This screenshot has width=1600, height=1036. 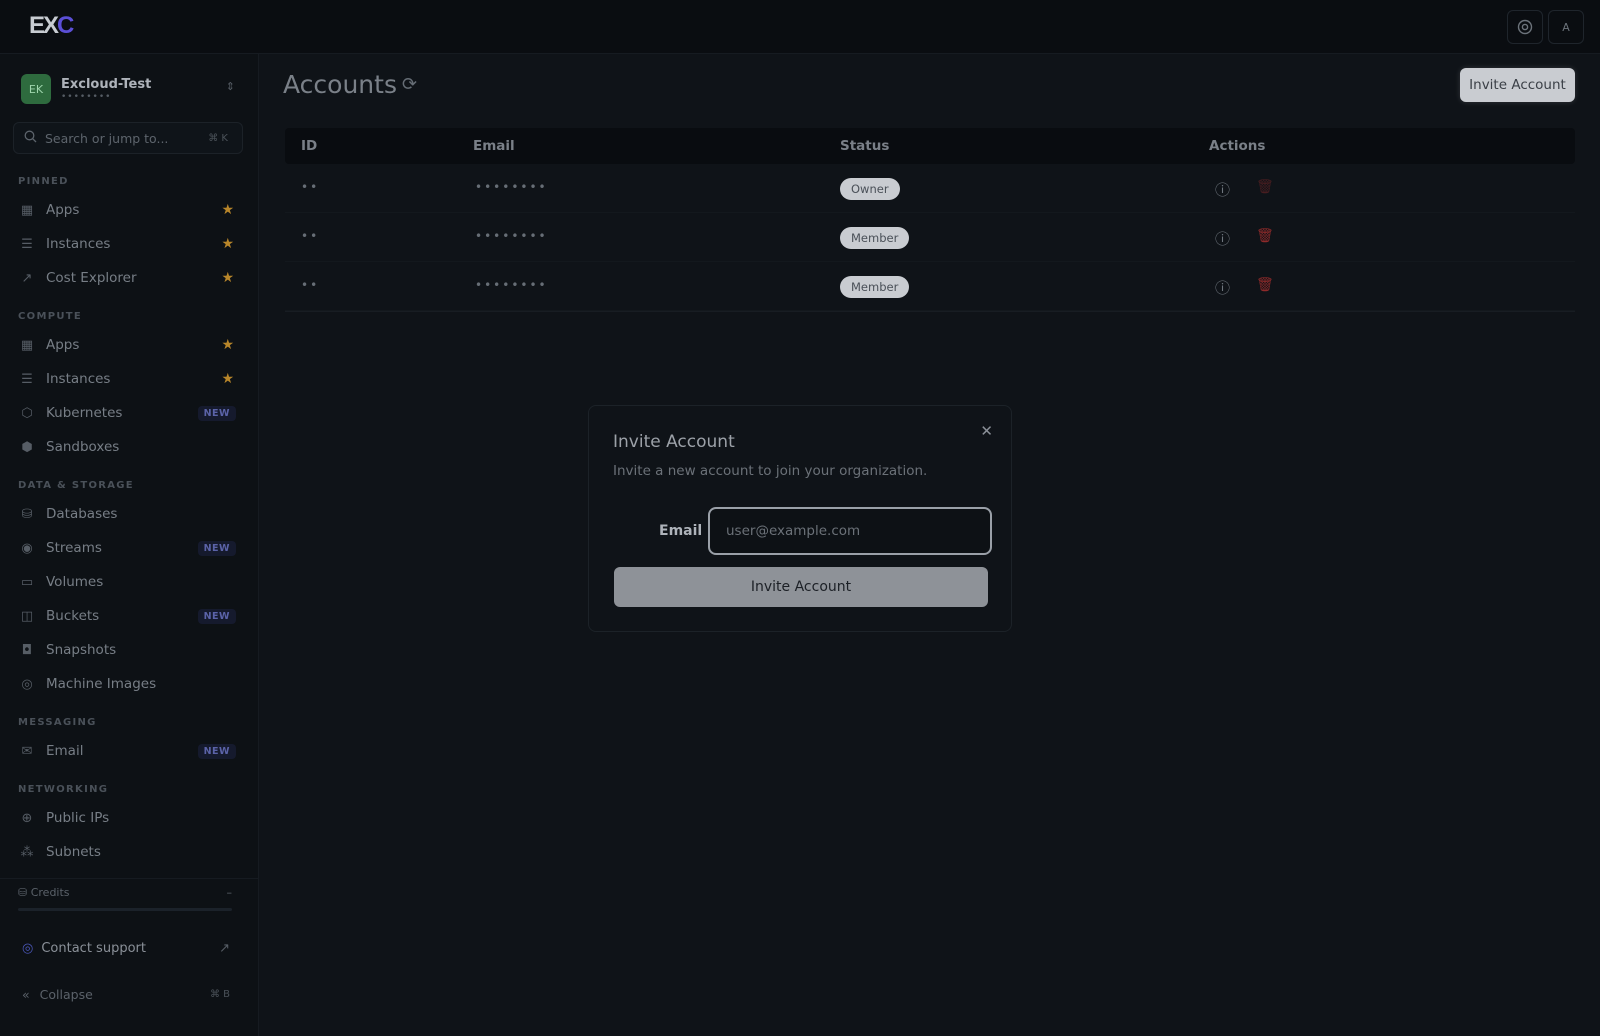 I want to click on invite-account-button: Invite Account, so click(x=1517, y=85).